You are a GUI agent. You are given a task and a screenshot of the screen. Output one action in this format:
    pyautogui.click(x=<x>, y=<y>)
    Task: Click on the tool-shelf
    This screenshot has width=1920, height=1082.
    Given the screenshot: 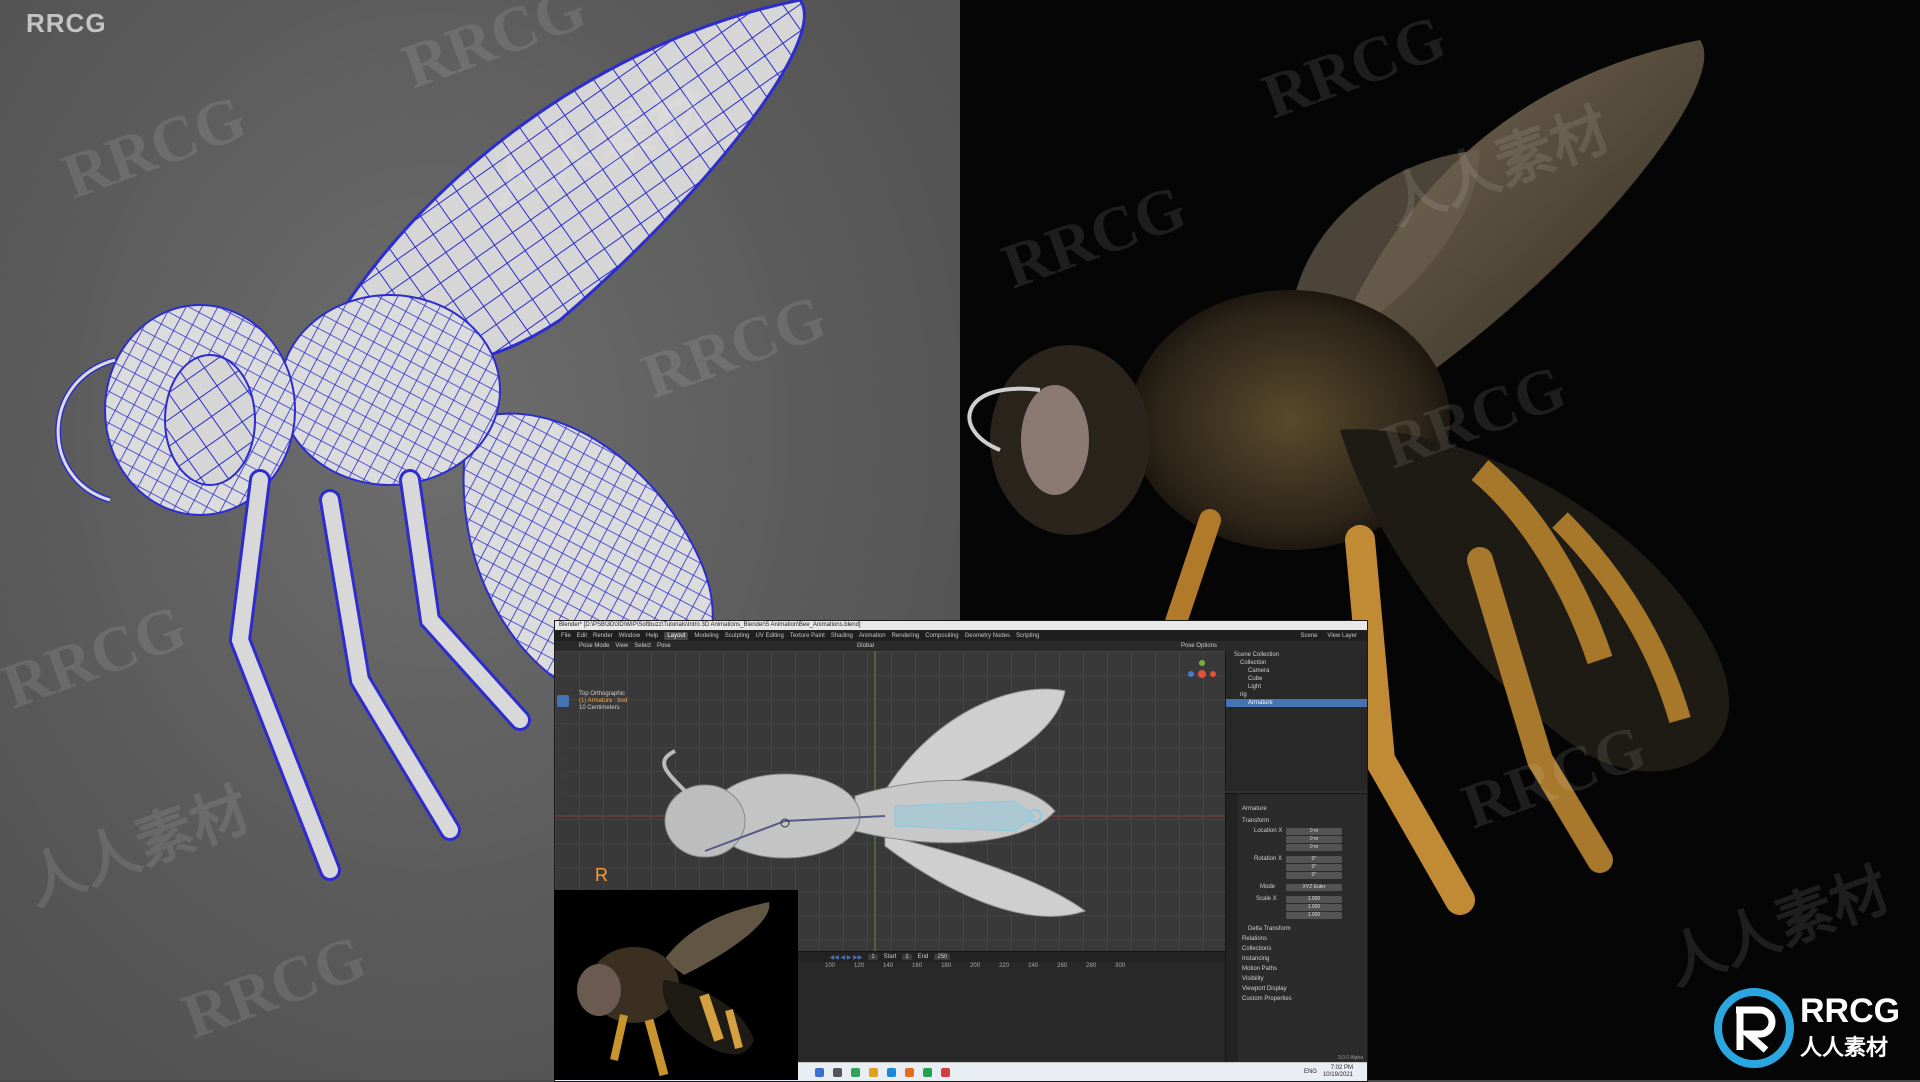 What is the action you would take?
    pyautogui.click(x=564, y=753)
    